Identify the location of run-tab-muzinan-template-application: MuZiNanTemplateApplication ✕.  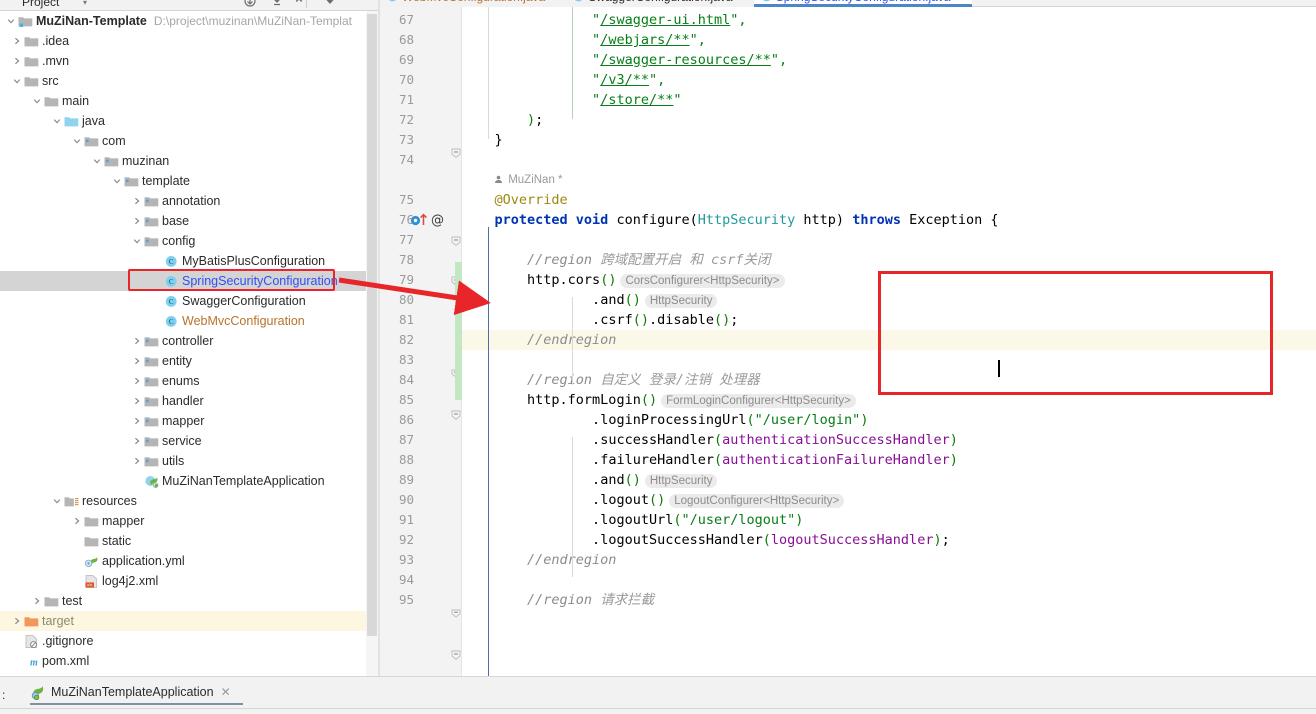
(130, 692).